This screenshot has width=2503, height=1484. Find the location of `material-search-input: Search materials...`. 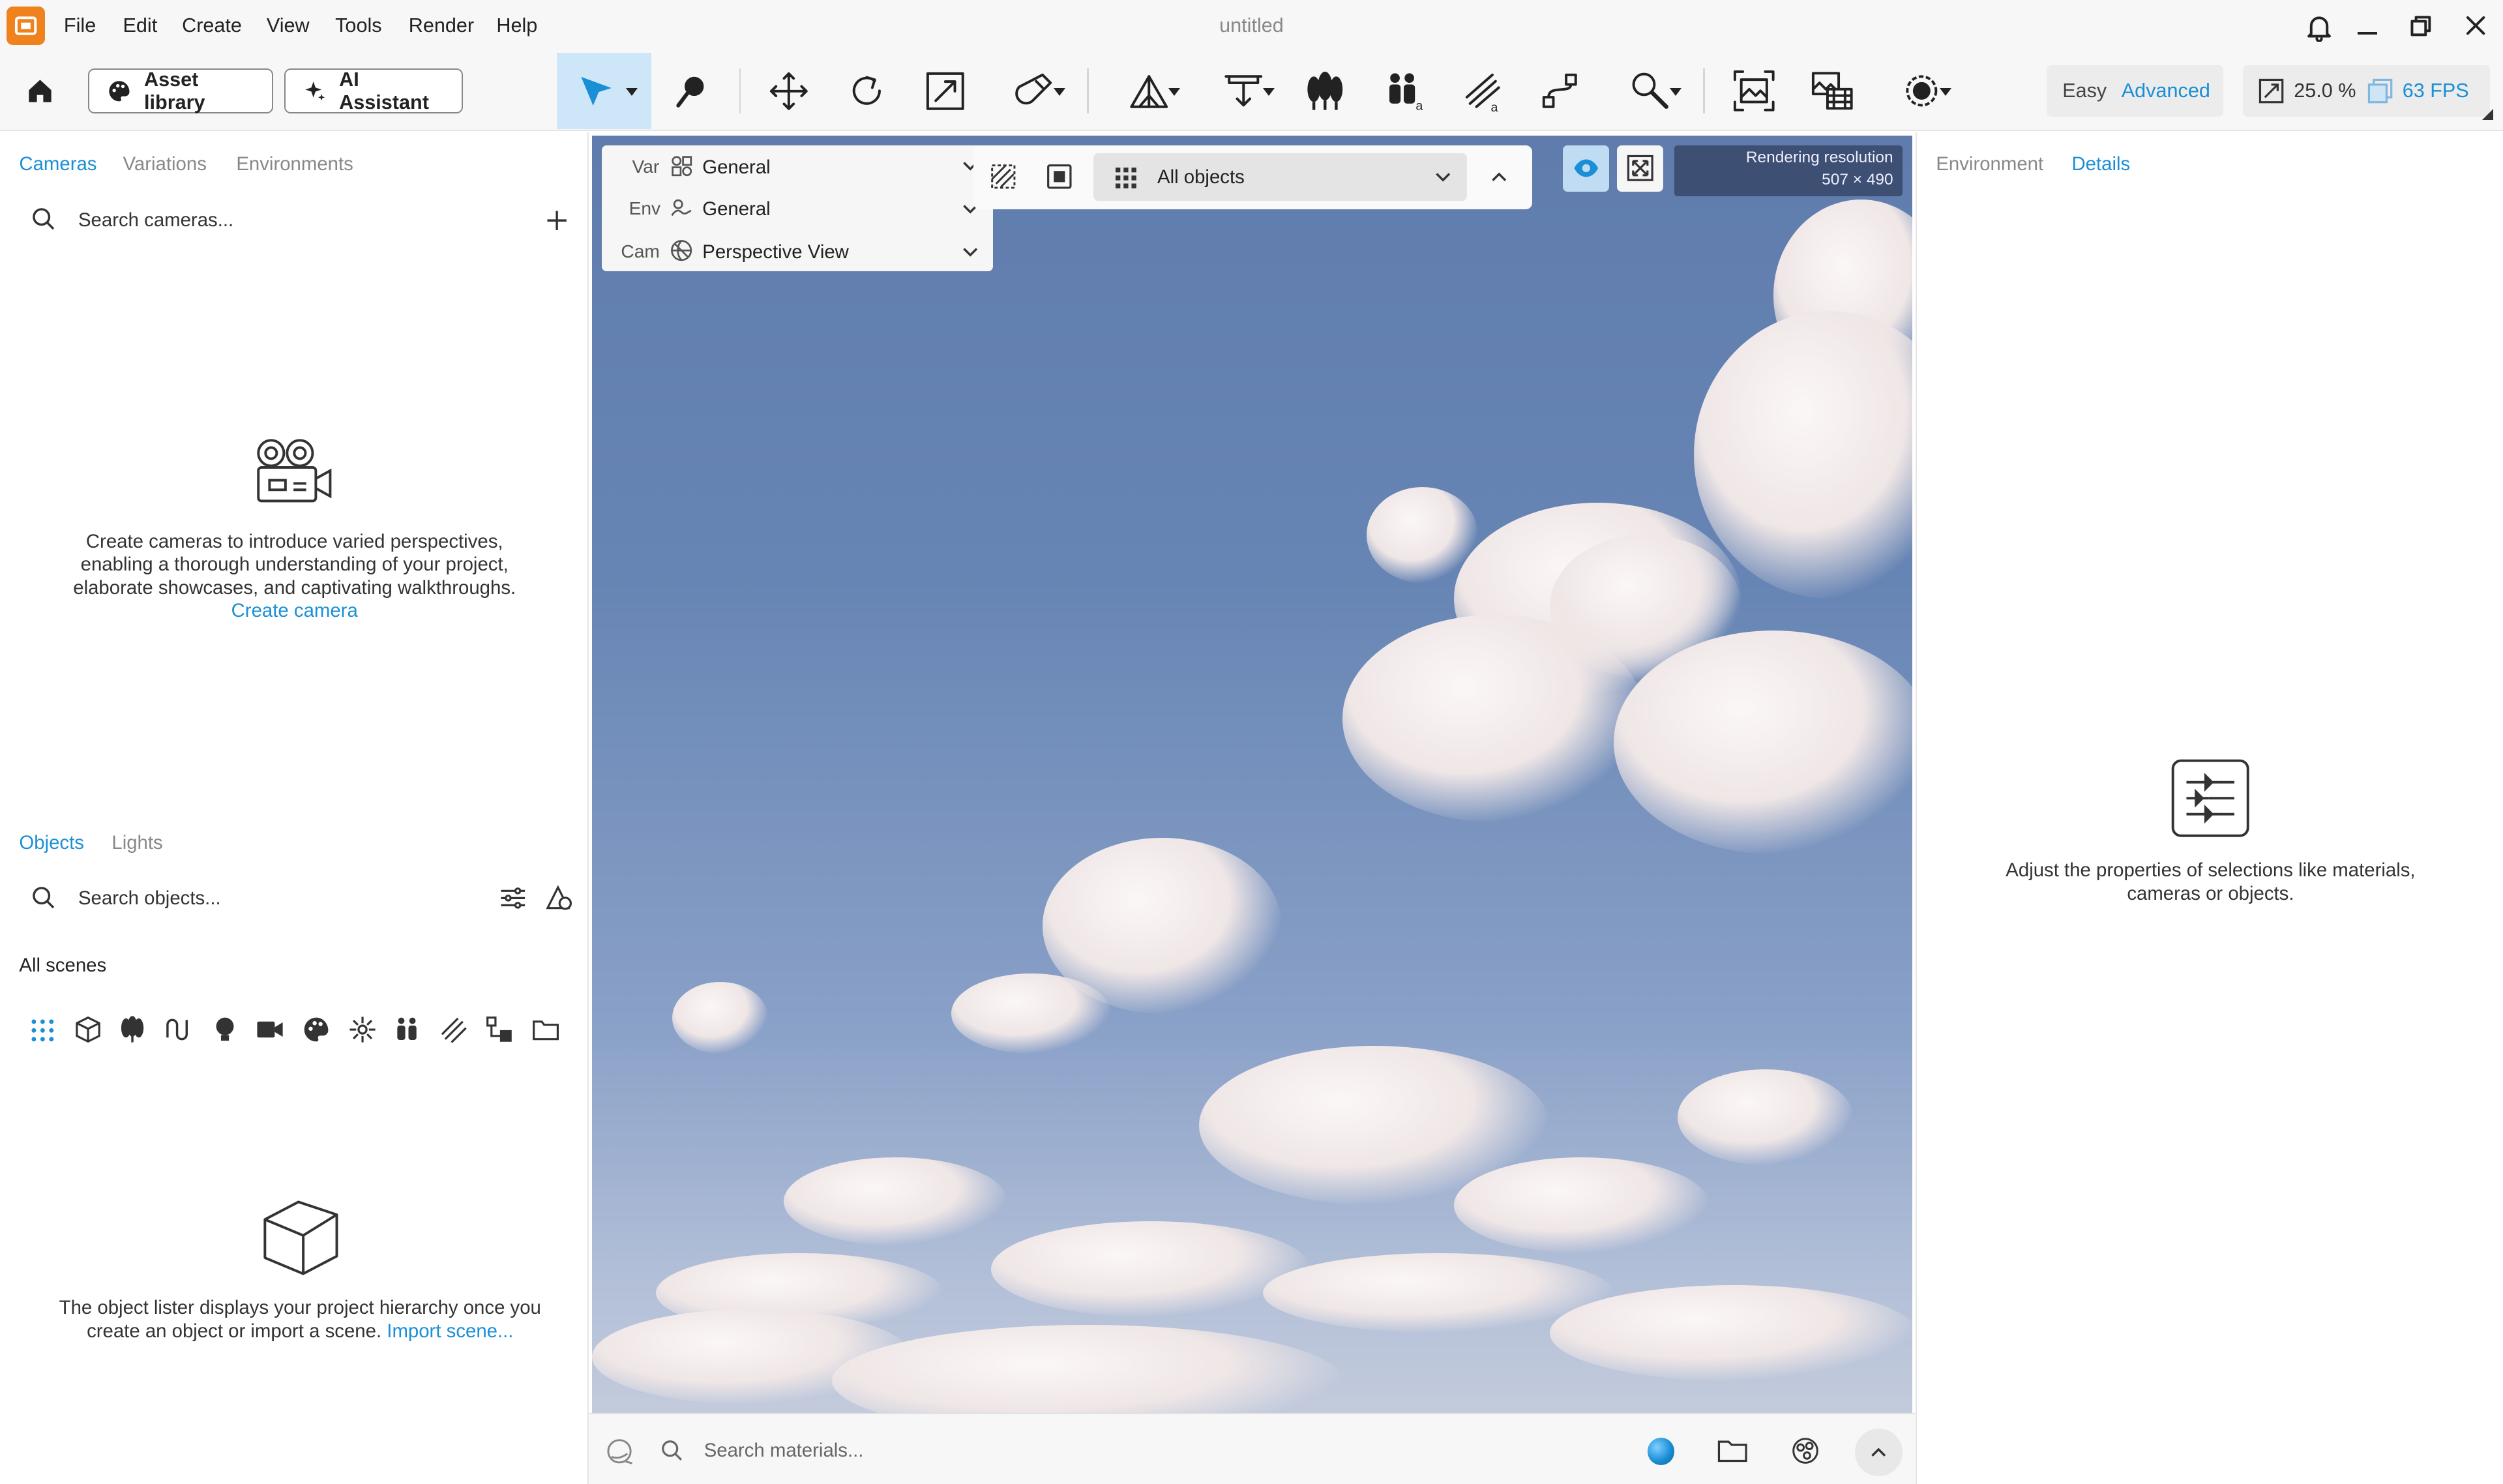

material-search-input: Search materials... is located at coordinates (784, 1451).